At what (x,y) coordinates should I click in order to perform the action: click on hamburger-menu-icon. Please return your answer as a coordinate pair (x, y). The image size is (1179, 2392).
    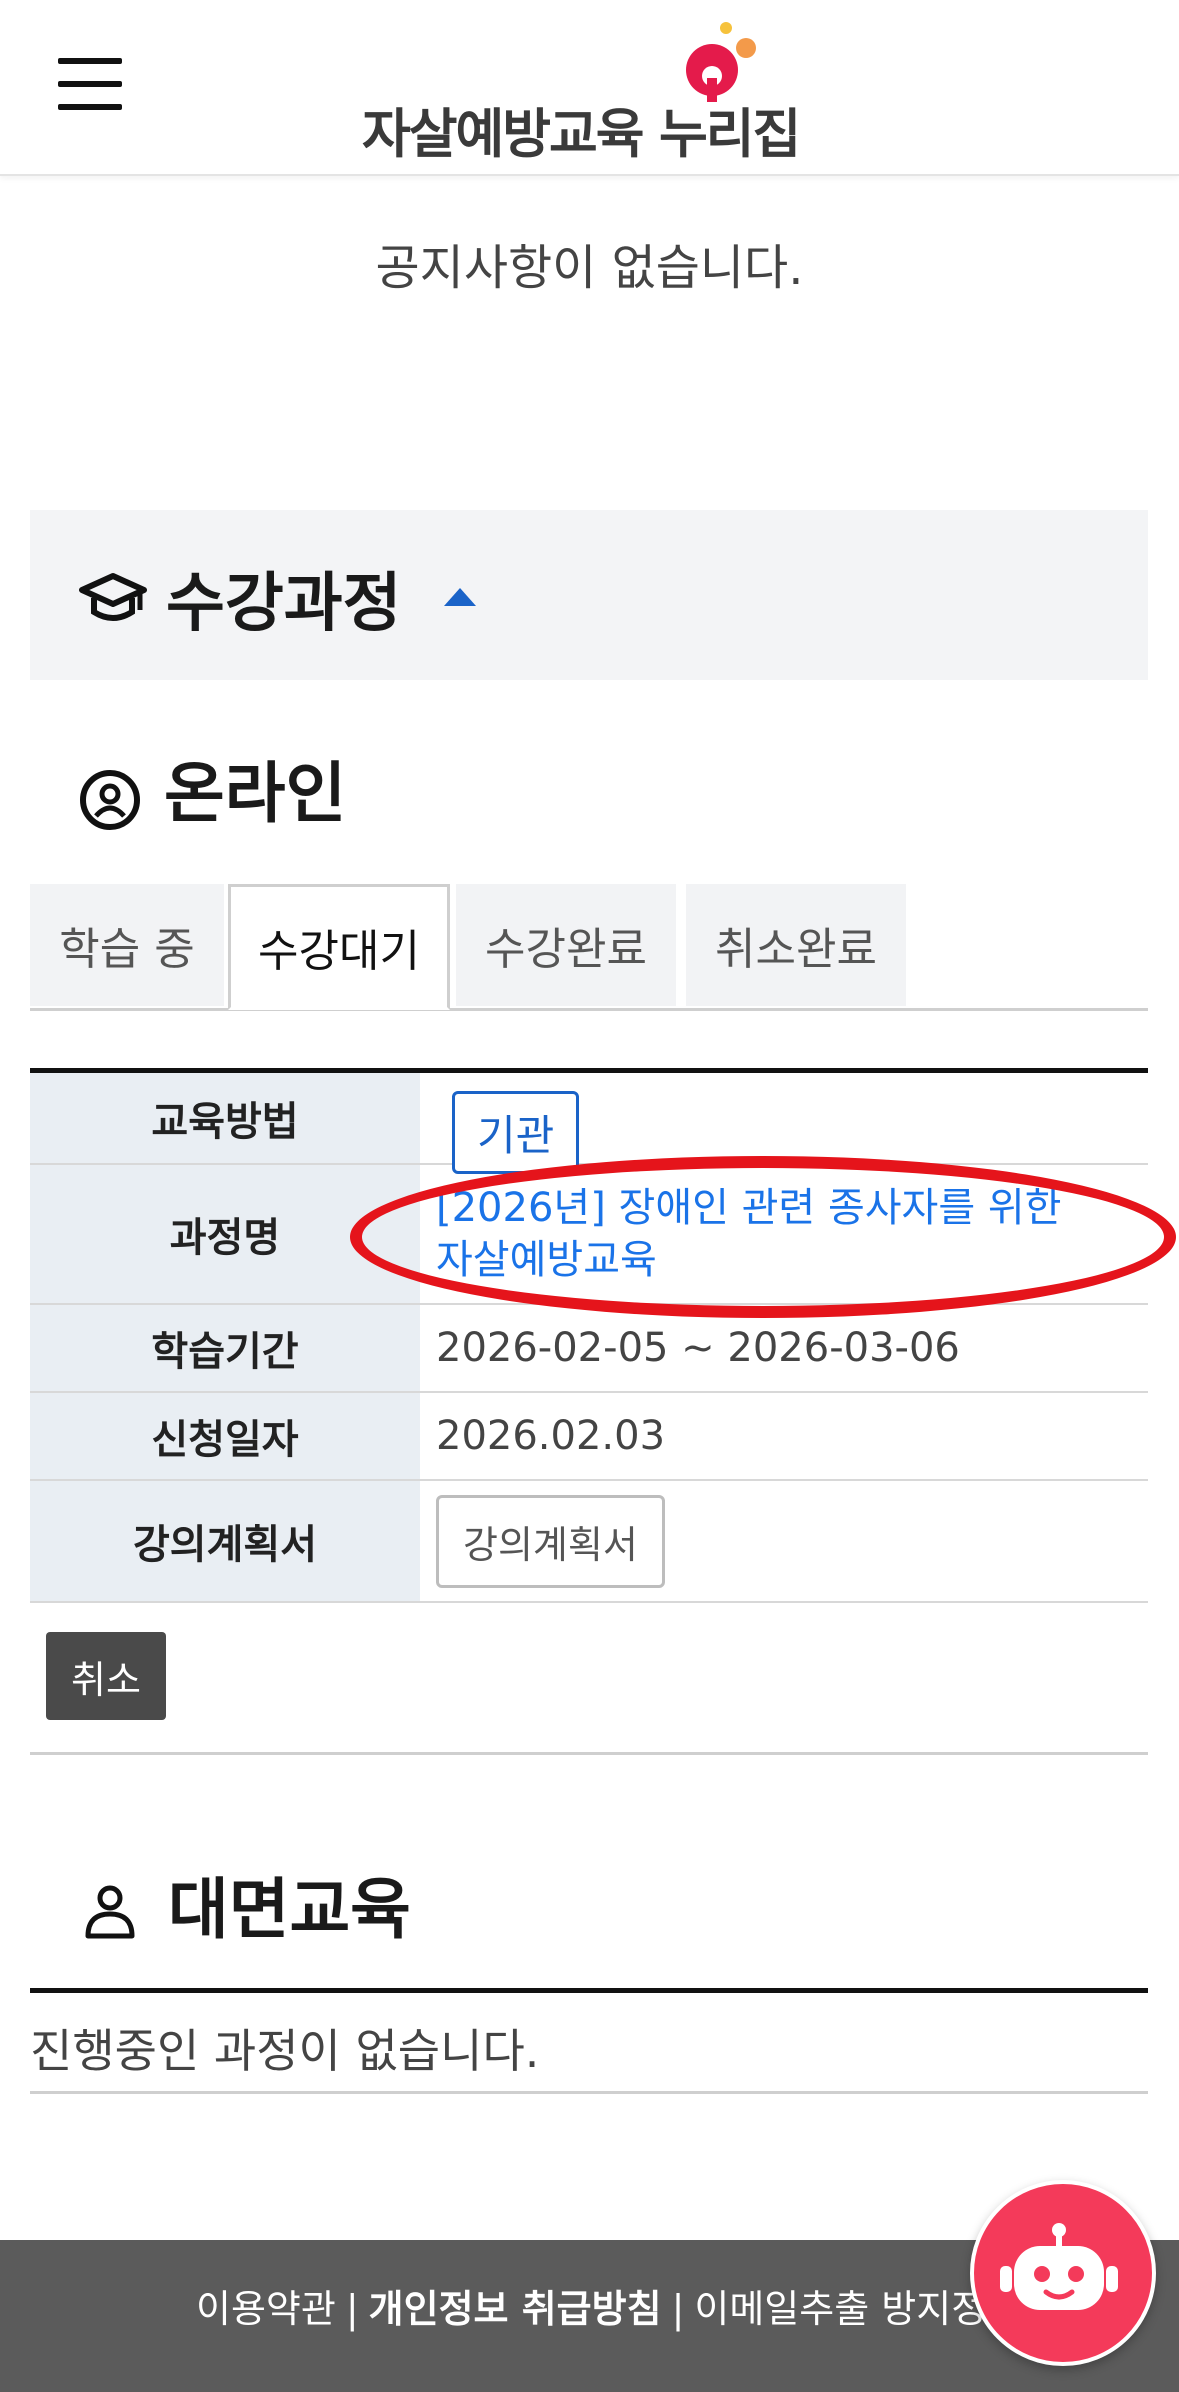
    Looking at the image, I should click on (92, 86).